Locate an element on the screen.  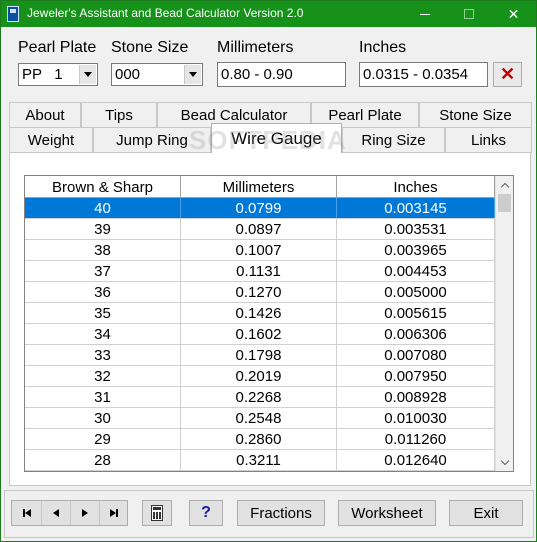
tab-tips: Tips is located at coordinates (119, 115).